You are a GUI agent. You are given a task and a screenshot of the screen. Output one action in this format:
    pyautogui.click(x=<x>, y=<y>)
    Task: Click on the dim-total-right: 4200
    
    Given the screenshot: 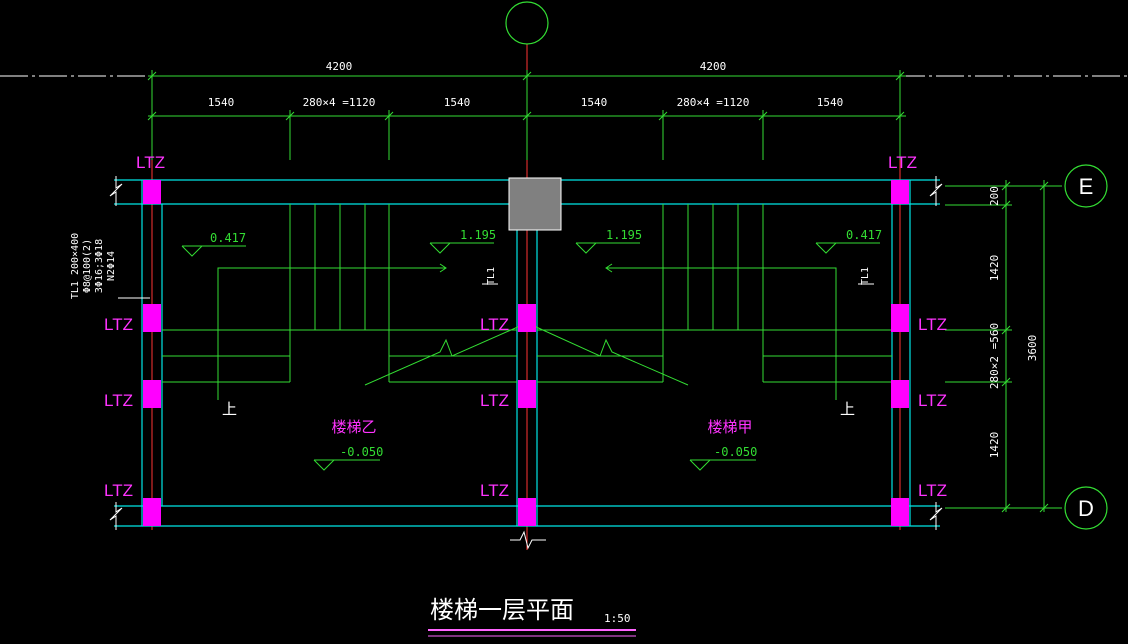 What is the action you would take?
    pyautogui.click(x=713, y=66)
    